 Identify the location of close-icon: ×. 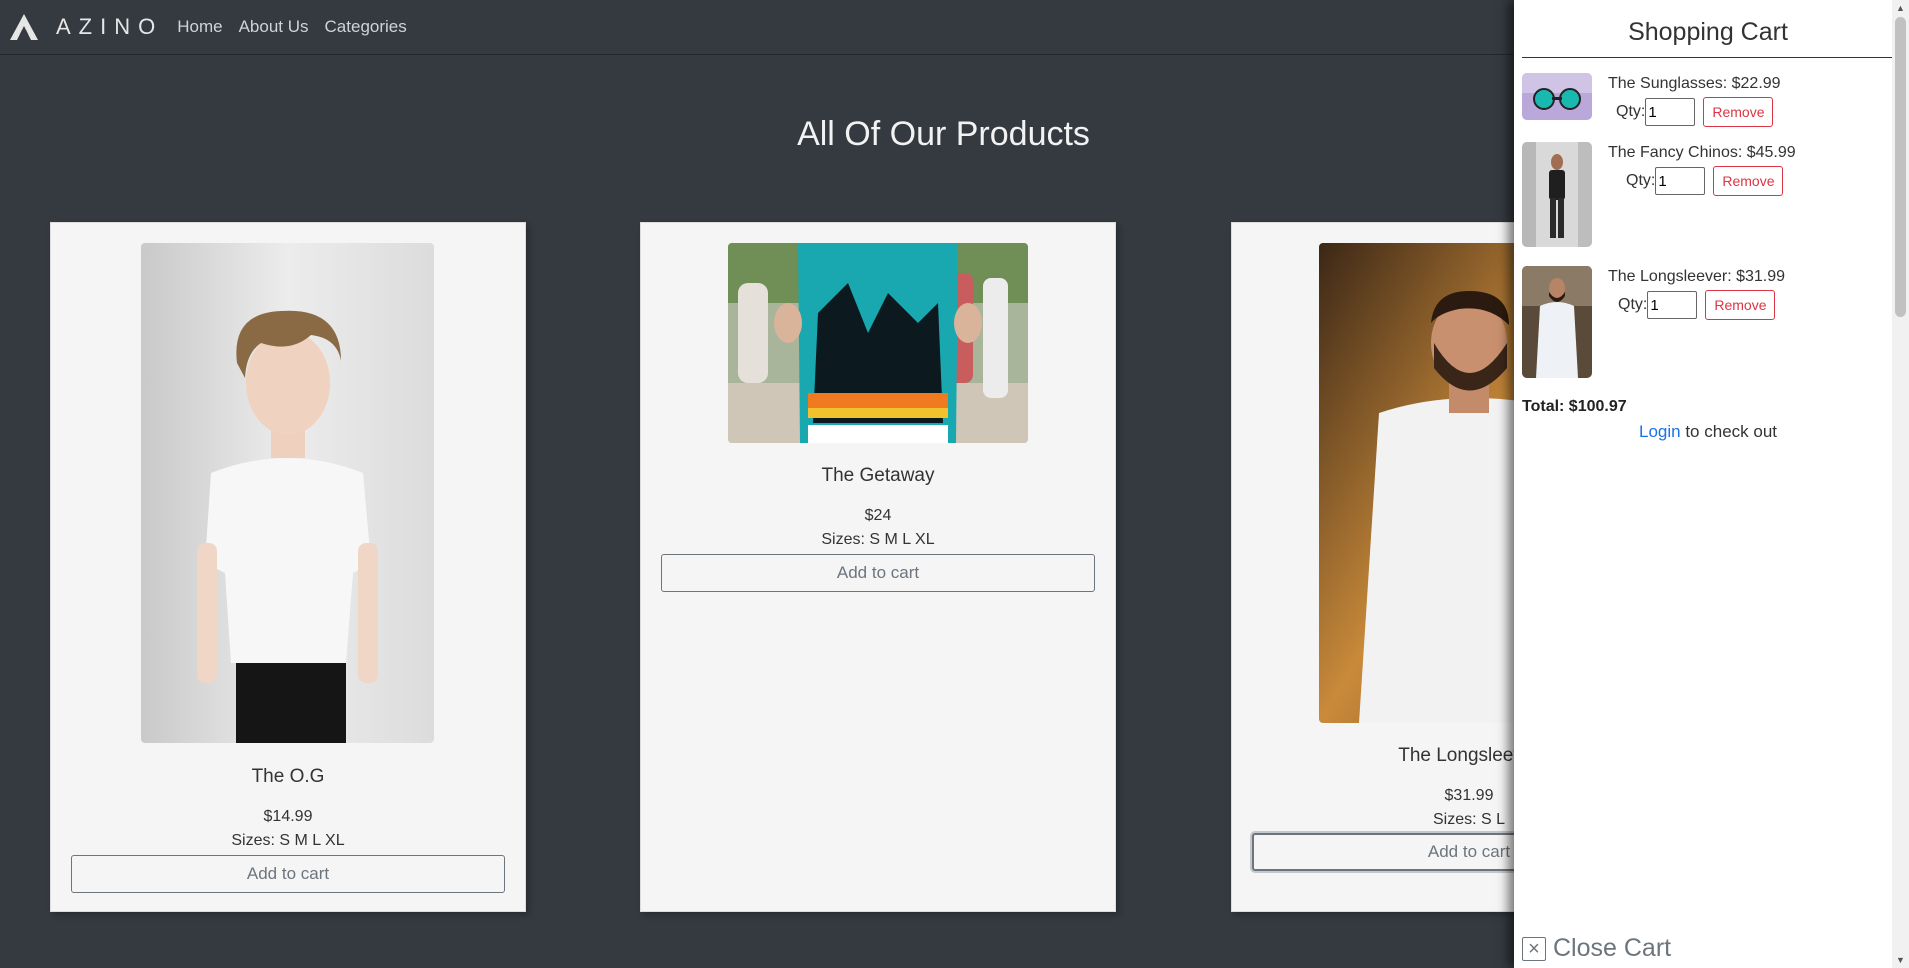
(1534, 948).